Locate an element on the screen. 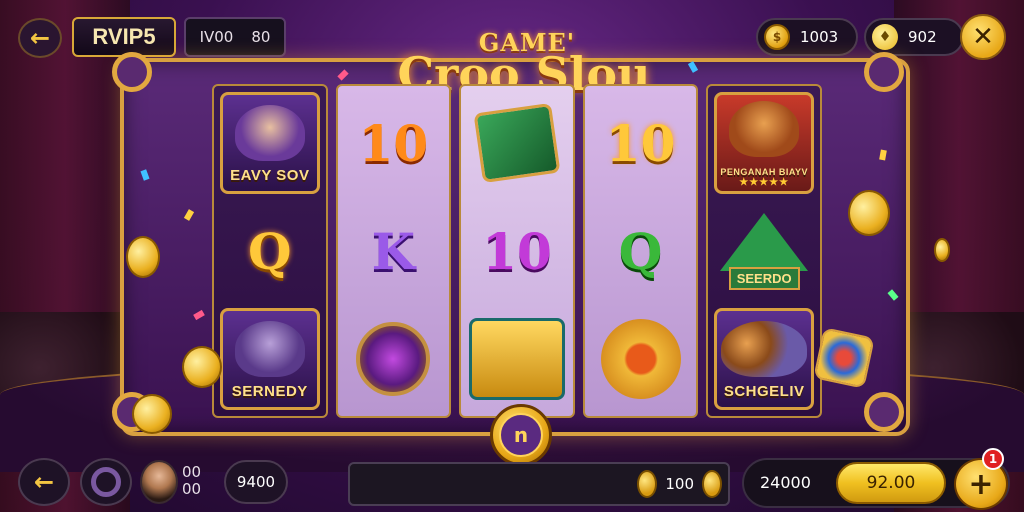 The height and width of the screenshot is (512, 1024). balance-value: 24000 is located at coordinates (785, 482).